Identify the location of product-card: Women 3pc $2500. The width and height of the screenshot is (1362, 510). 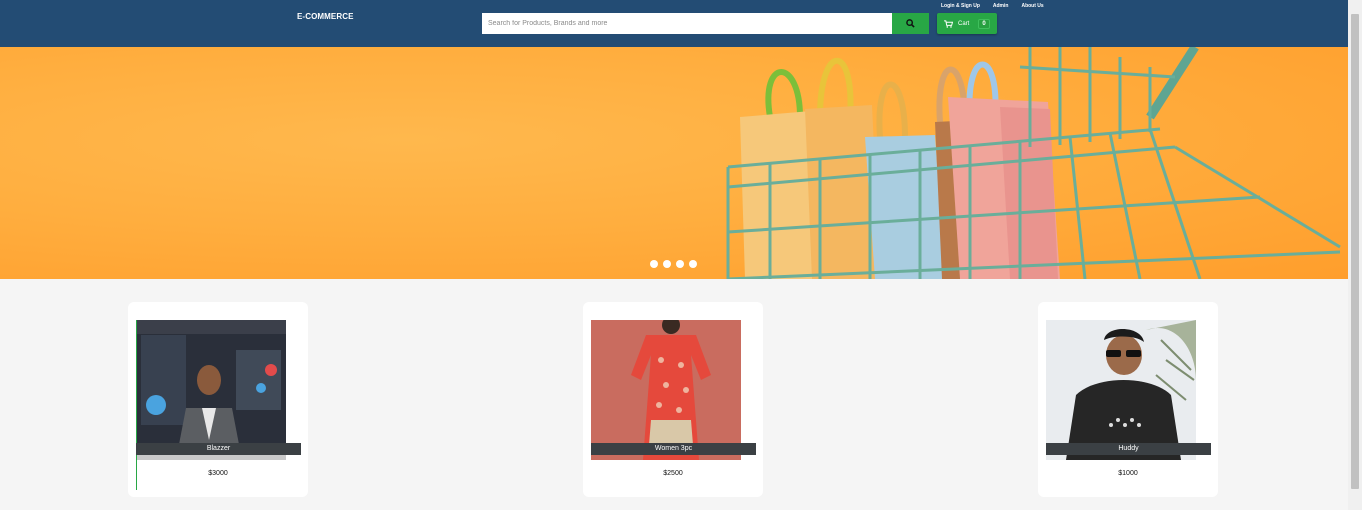
(673, 399).